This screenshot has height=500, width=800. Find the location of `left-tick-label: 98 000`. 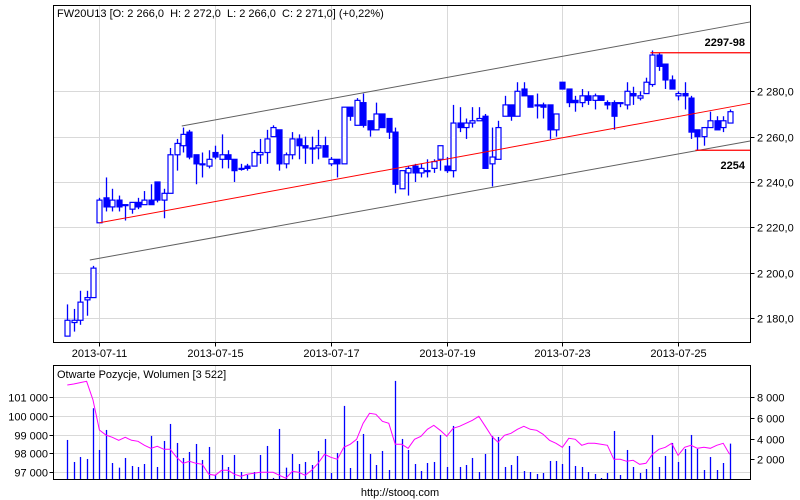

left-tick-label: 98 000 is located at coordinates (31, 455).